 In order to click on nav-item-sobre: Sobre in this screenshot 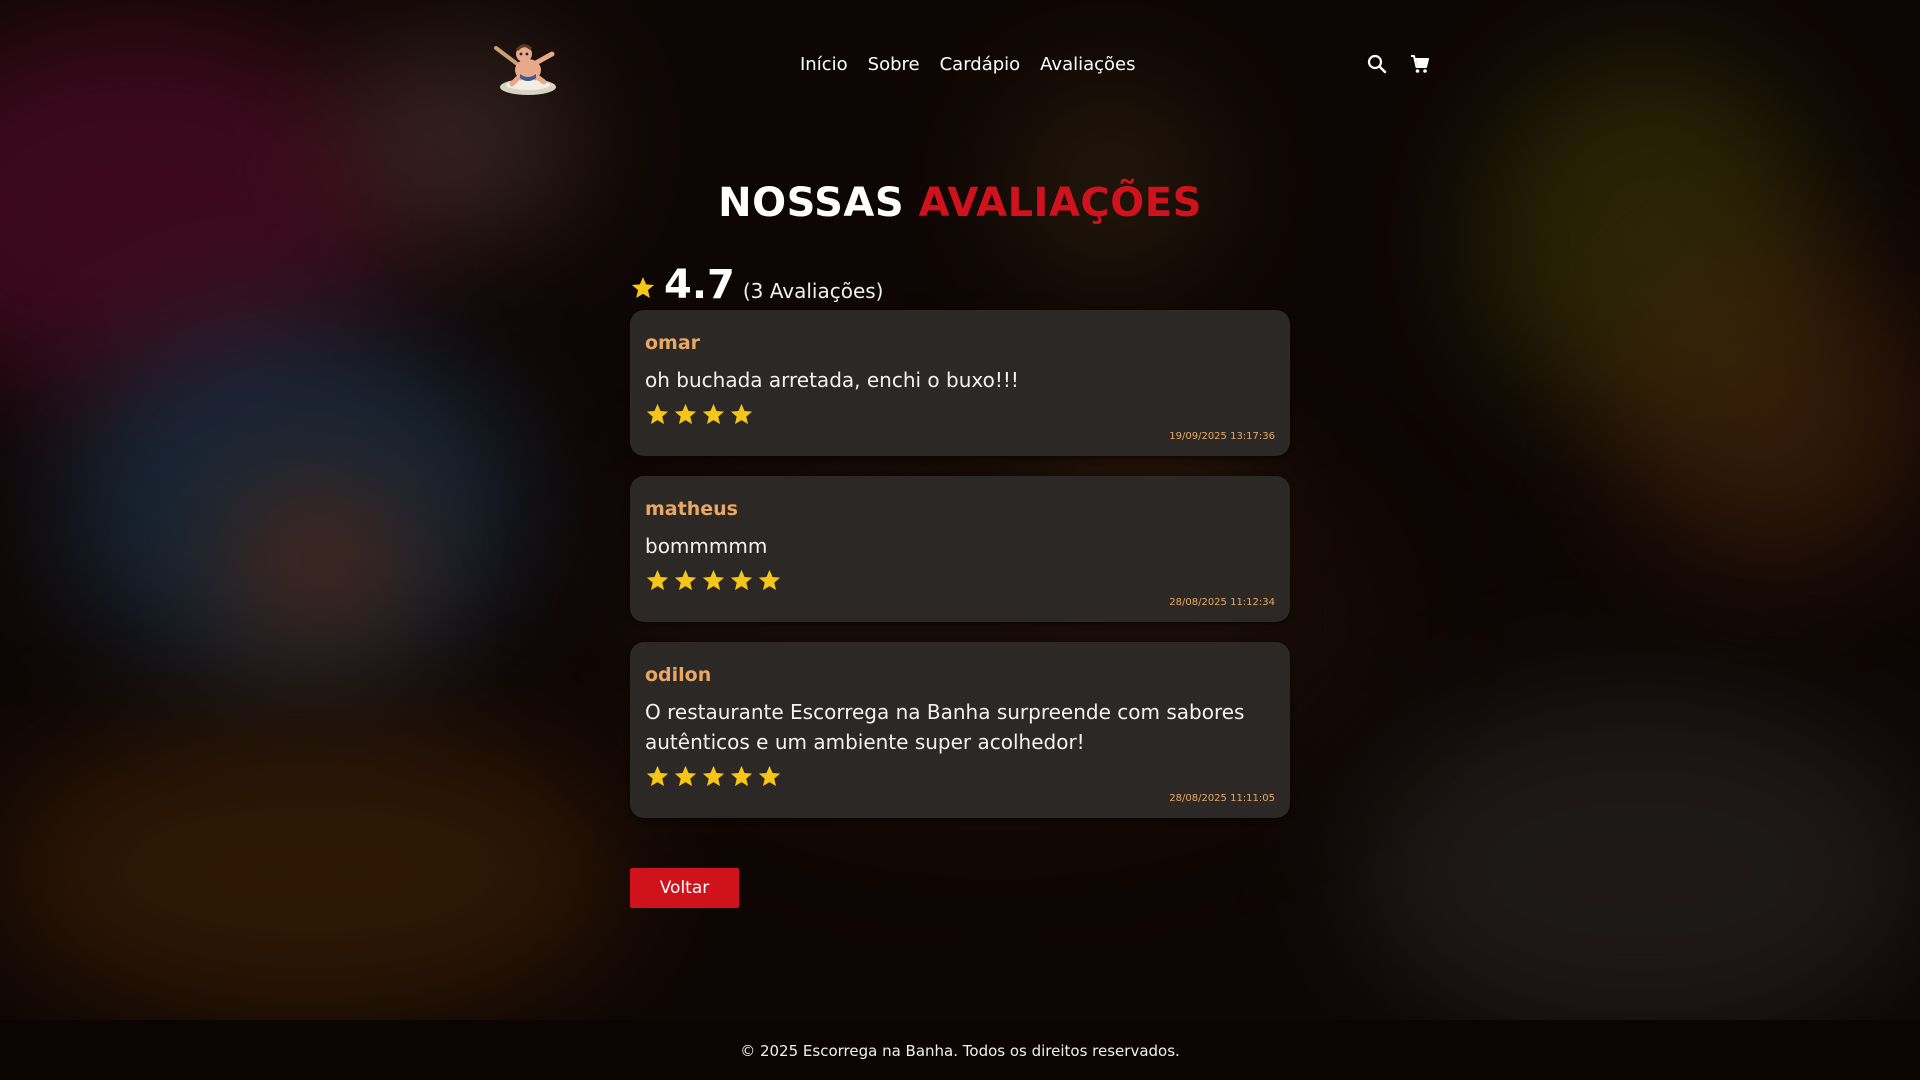, I will do `click(894, 64)`.